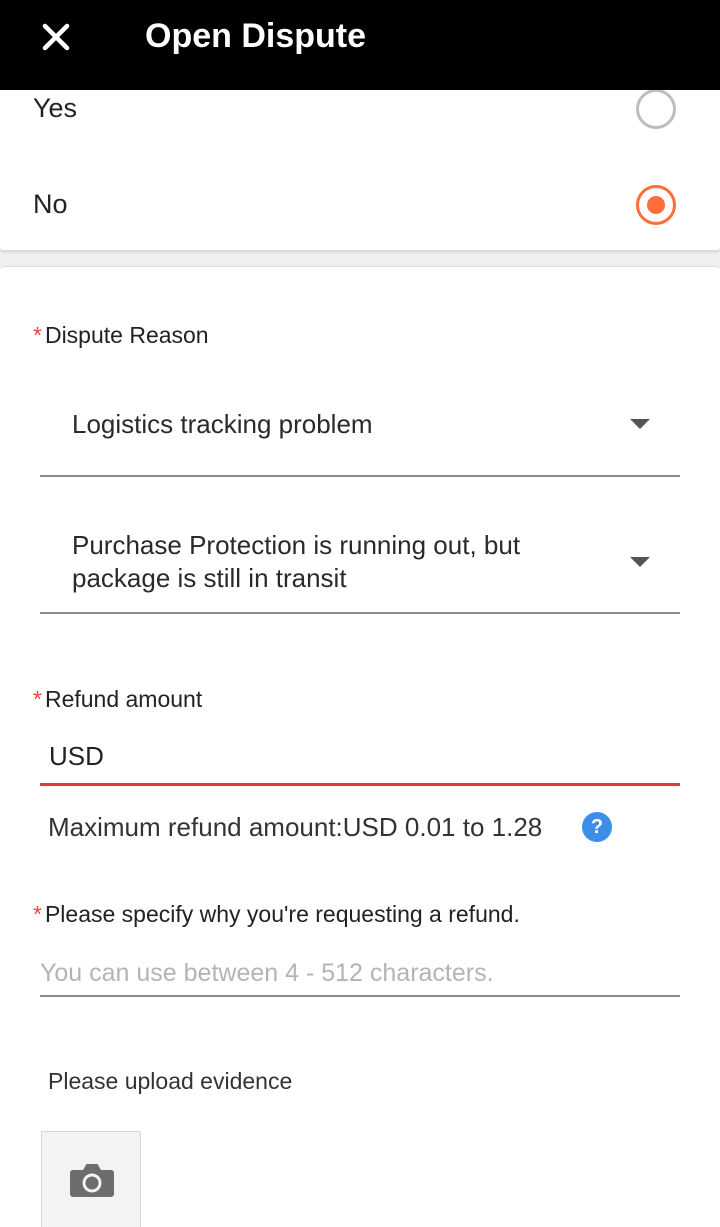 The height and width of the screenshot is (1227, 720). Describe the element at coordinates (55, 108) in the screenshot. I see `option-yes-label: Yes` at that location.